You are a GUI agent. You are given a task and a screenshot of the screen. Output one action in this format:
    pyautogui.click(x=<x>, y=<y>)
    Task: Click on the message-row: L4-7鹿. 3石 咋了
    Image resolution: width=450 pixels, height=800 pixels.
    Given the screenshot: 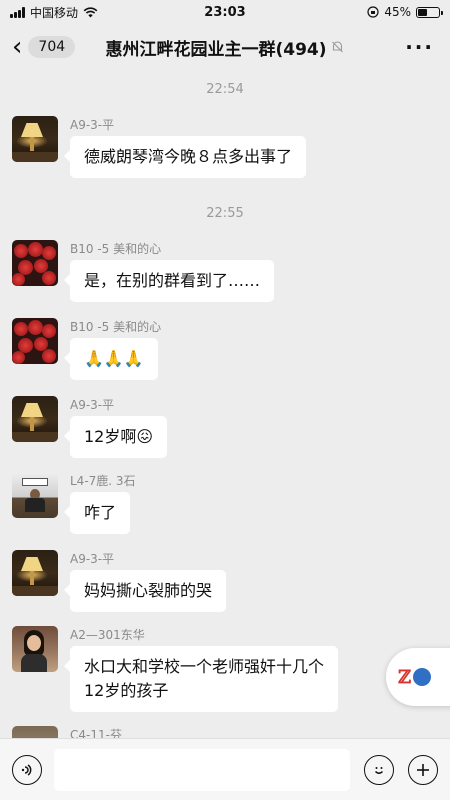 What is the action you would take?
    pyautogui.click(x=74, y=503)
    